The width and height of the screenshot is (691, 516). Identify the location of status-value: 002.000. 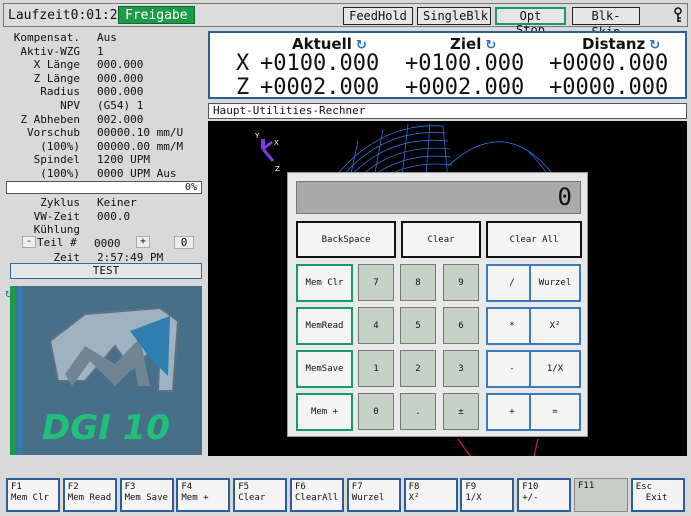
(120, 119).